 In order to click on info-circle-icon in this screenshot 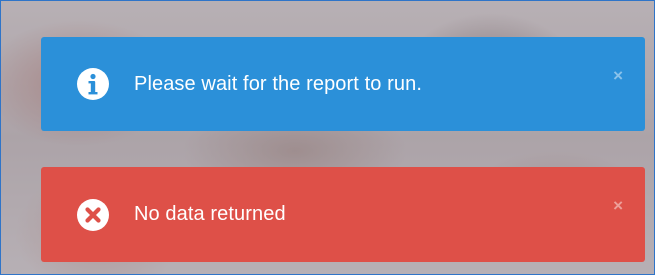, I will do `click(93, 84)`.